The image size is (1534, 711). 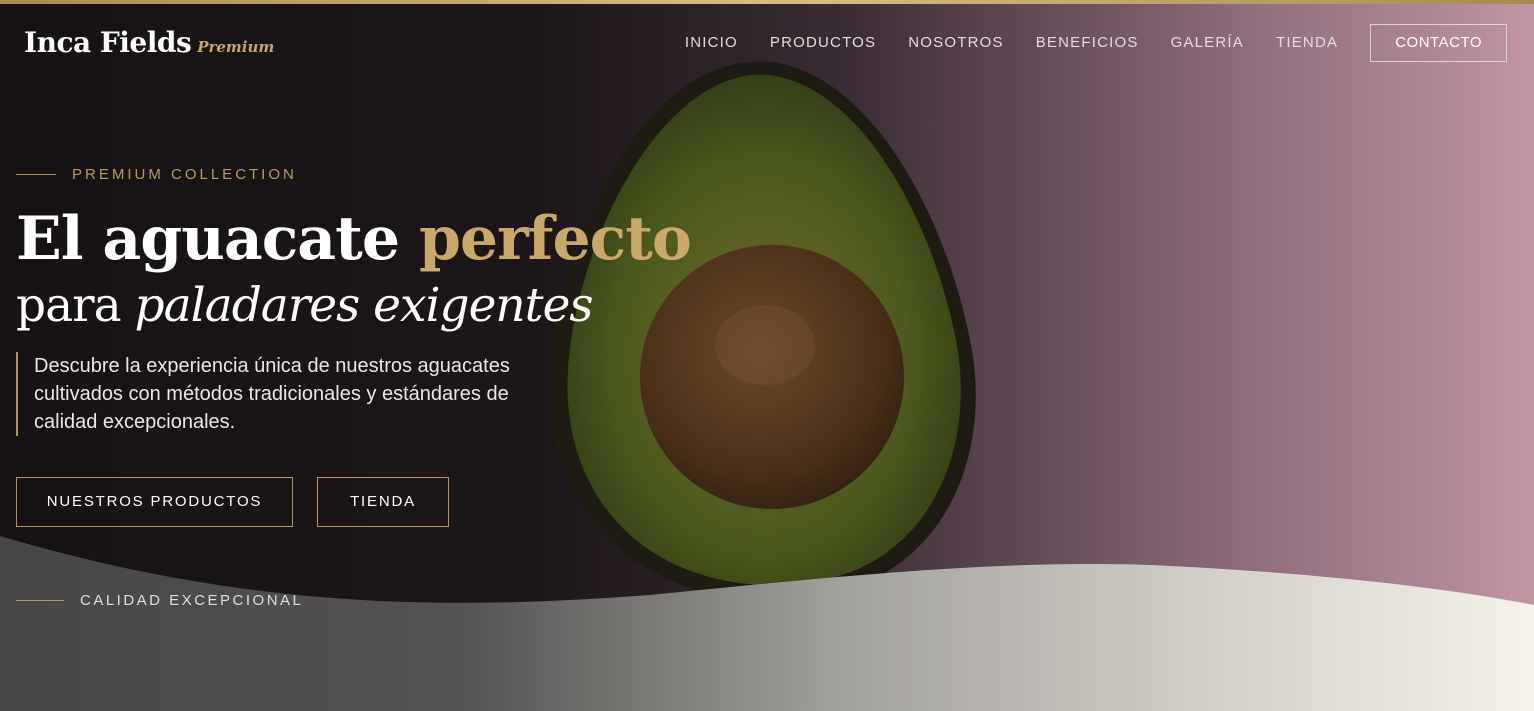 I want to click on hero-eyebrow: PREMIUM COLLECTION, so click(x=156, y=174).